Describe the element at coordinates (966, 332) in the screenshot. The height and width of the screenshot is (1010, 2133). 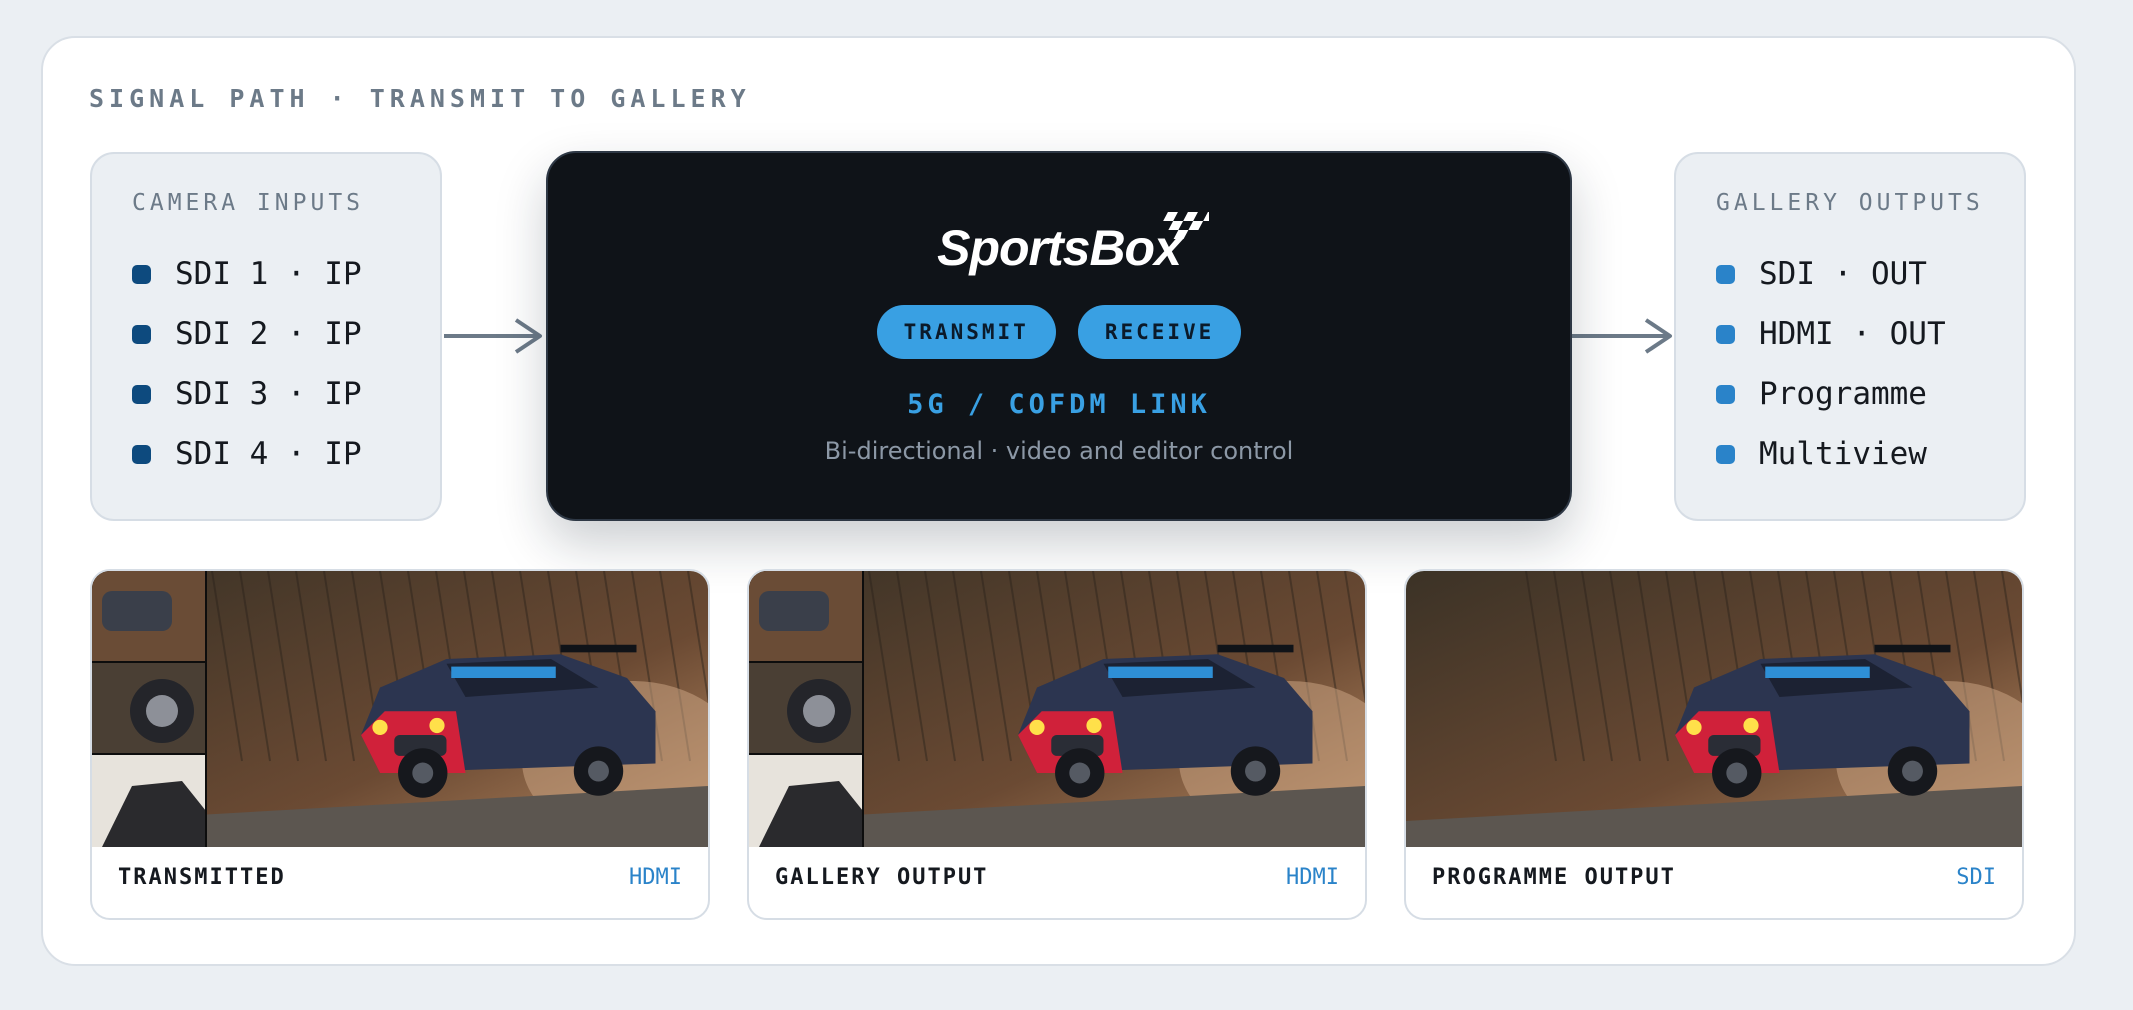
I see `transmit-button: TRANSMIT` at that location.